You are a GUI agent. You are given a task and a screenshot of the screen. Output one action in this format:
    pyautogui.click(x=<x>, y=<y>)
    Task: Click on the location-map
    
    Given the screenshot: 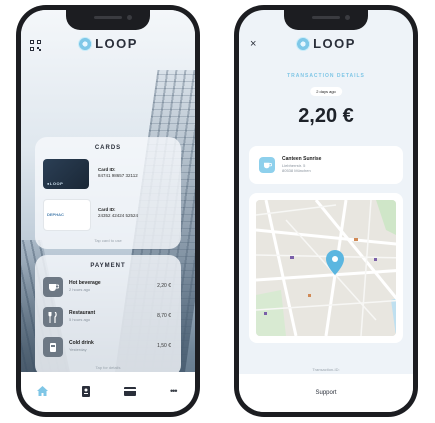 What is the action you would take?
    pyautogui.click(x=326, y=268)
    